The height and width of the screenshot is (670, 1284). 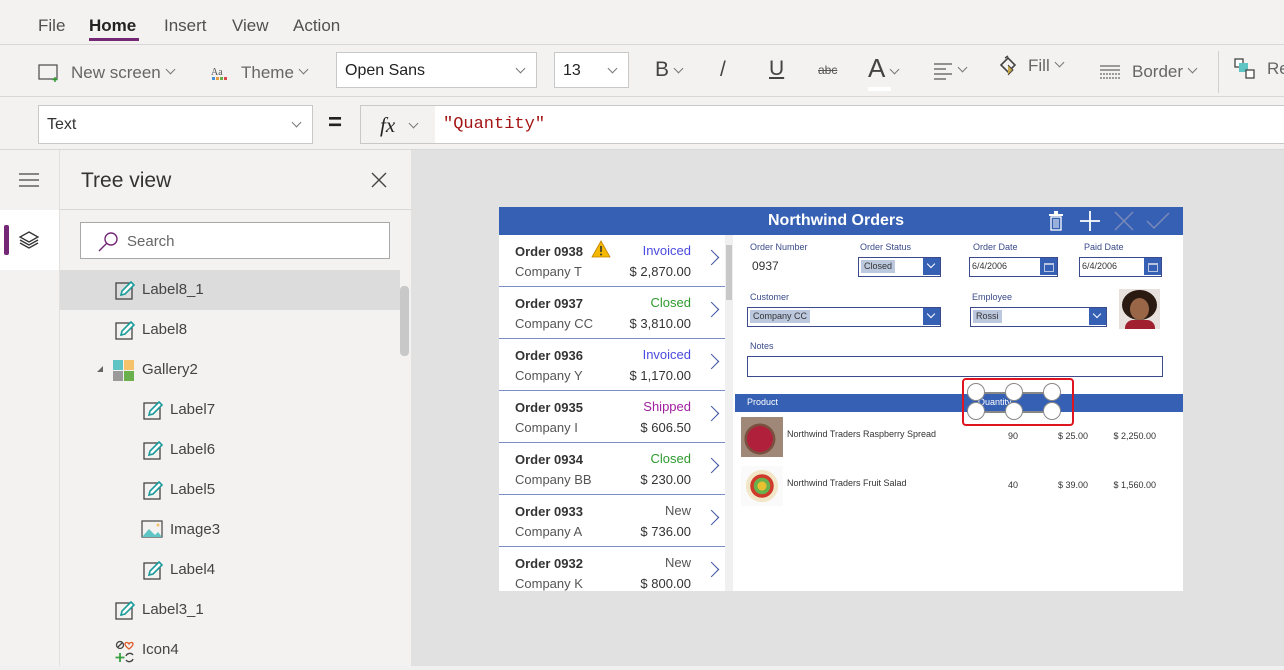 What do you see at coordinates (976, 392) in the screenshot?
I see `resize-handle-top-left` at bounding box center [976, 392].